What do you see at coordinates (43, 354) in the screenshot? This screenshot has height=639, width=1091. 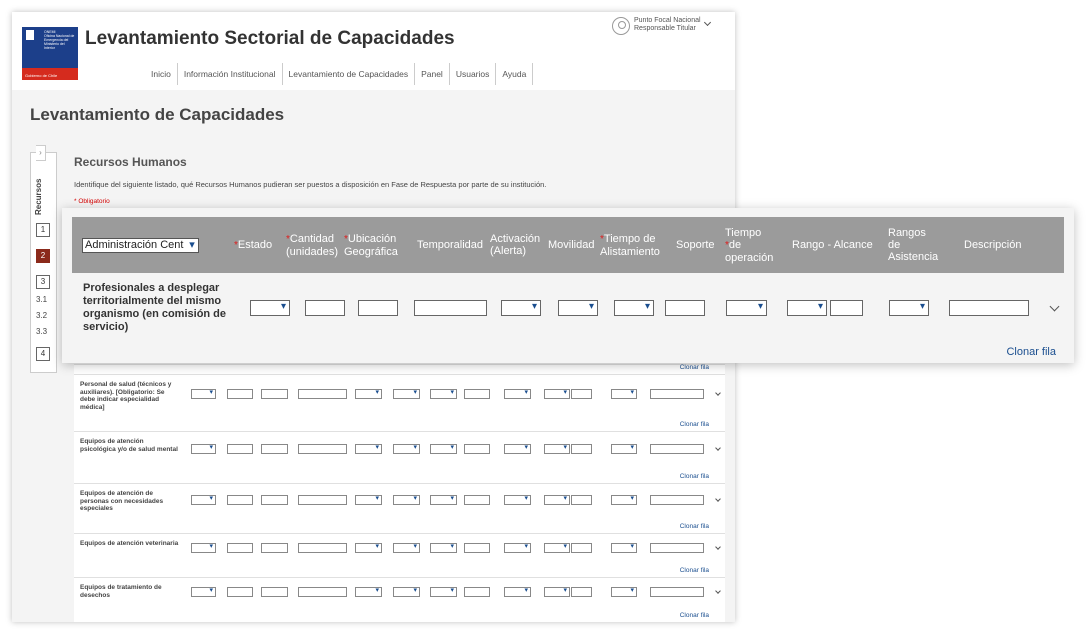 I see `step-4: 4` at bounding box center [43, 354].